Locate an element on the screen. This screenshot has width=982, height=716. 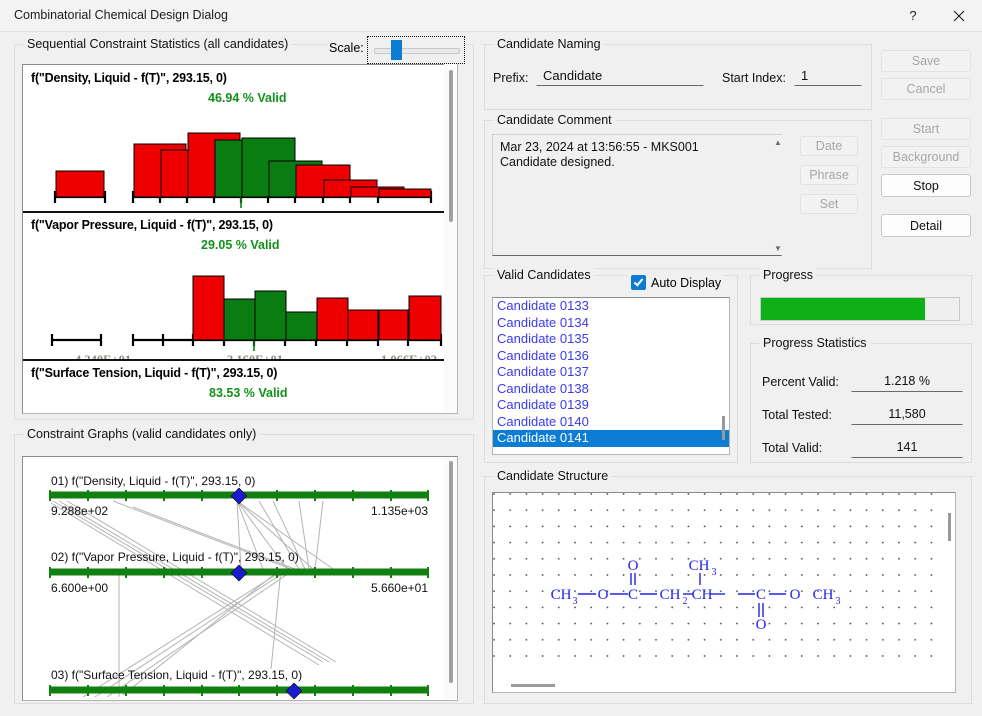
scroll-up-icon: ▲ is located at coordinates (778, 142).